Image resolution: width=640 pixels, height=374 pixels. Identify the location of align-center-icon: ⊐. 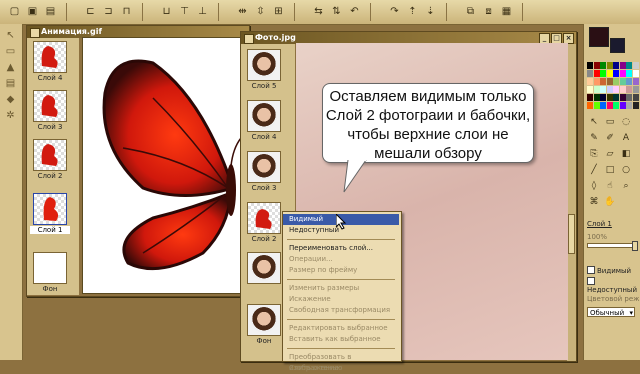
(108, 11).